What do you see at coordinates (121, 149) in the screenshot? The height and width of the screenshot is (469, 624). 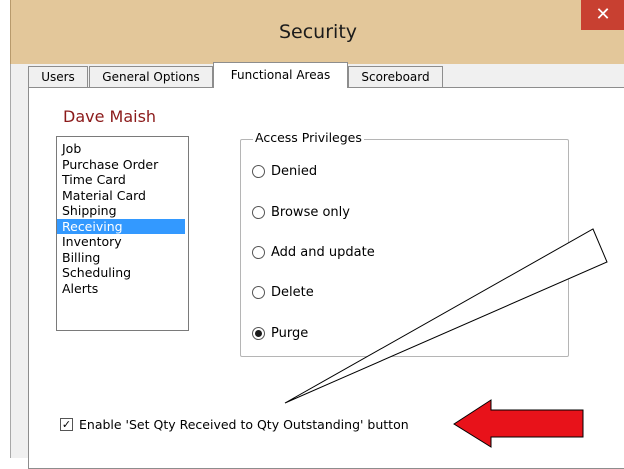 I see `list-item: Job` at bounding box center [121, 149].